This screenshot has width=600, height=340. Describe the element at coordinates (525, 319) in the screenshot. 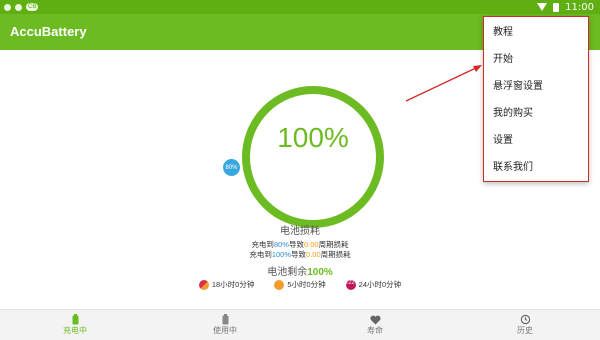

I see `history-icon` at that location.